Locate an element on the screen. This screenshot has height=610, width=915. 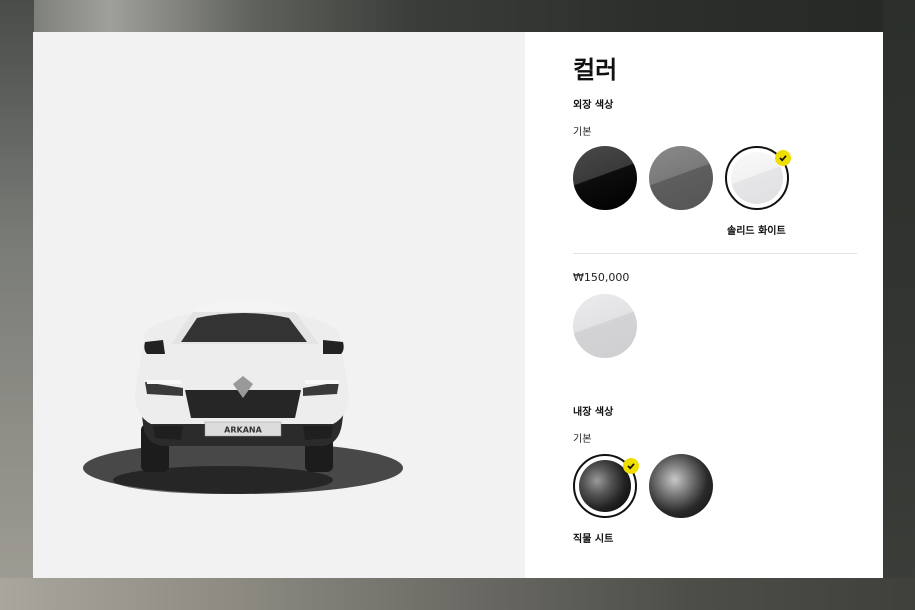
background-photo-top is located at coordinates (457, 16).